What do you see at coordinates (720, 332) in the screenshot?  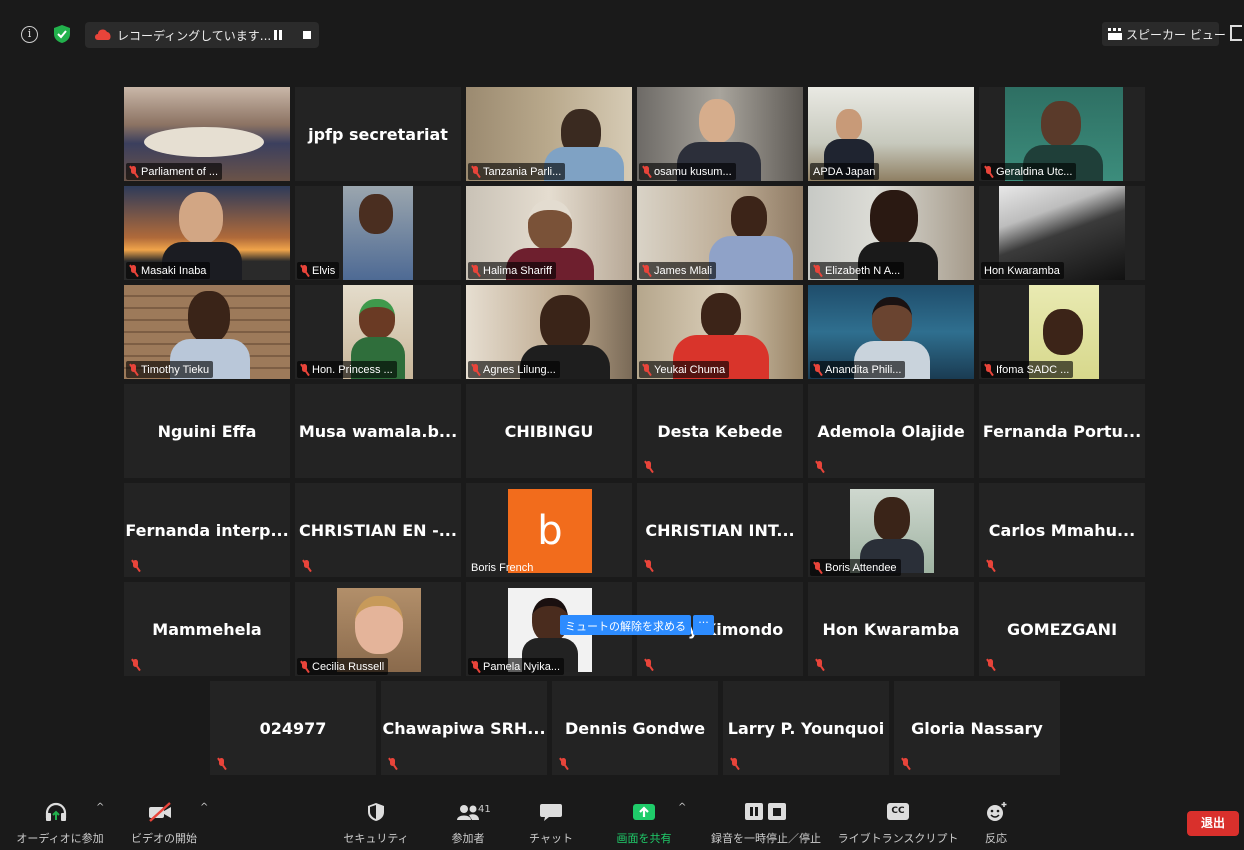 I see `participant-tile: Yeukai Chuma` at bounding box center [720, 332].